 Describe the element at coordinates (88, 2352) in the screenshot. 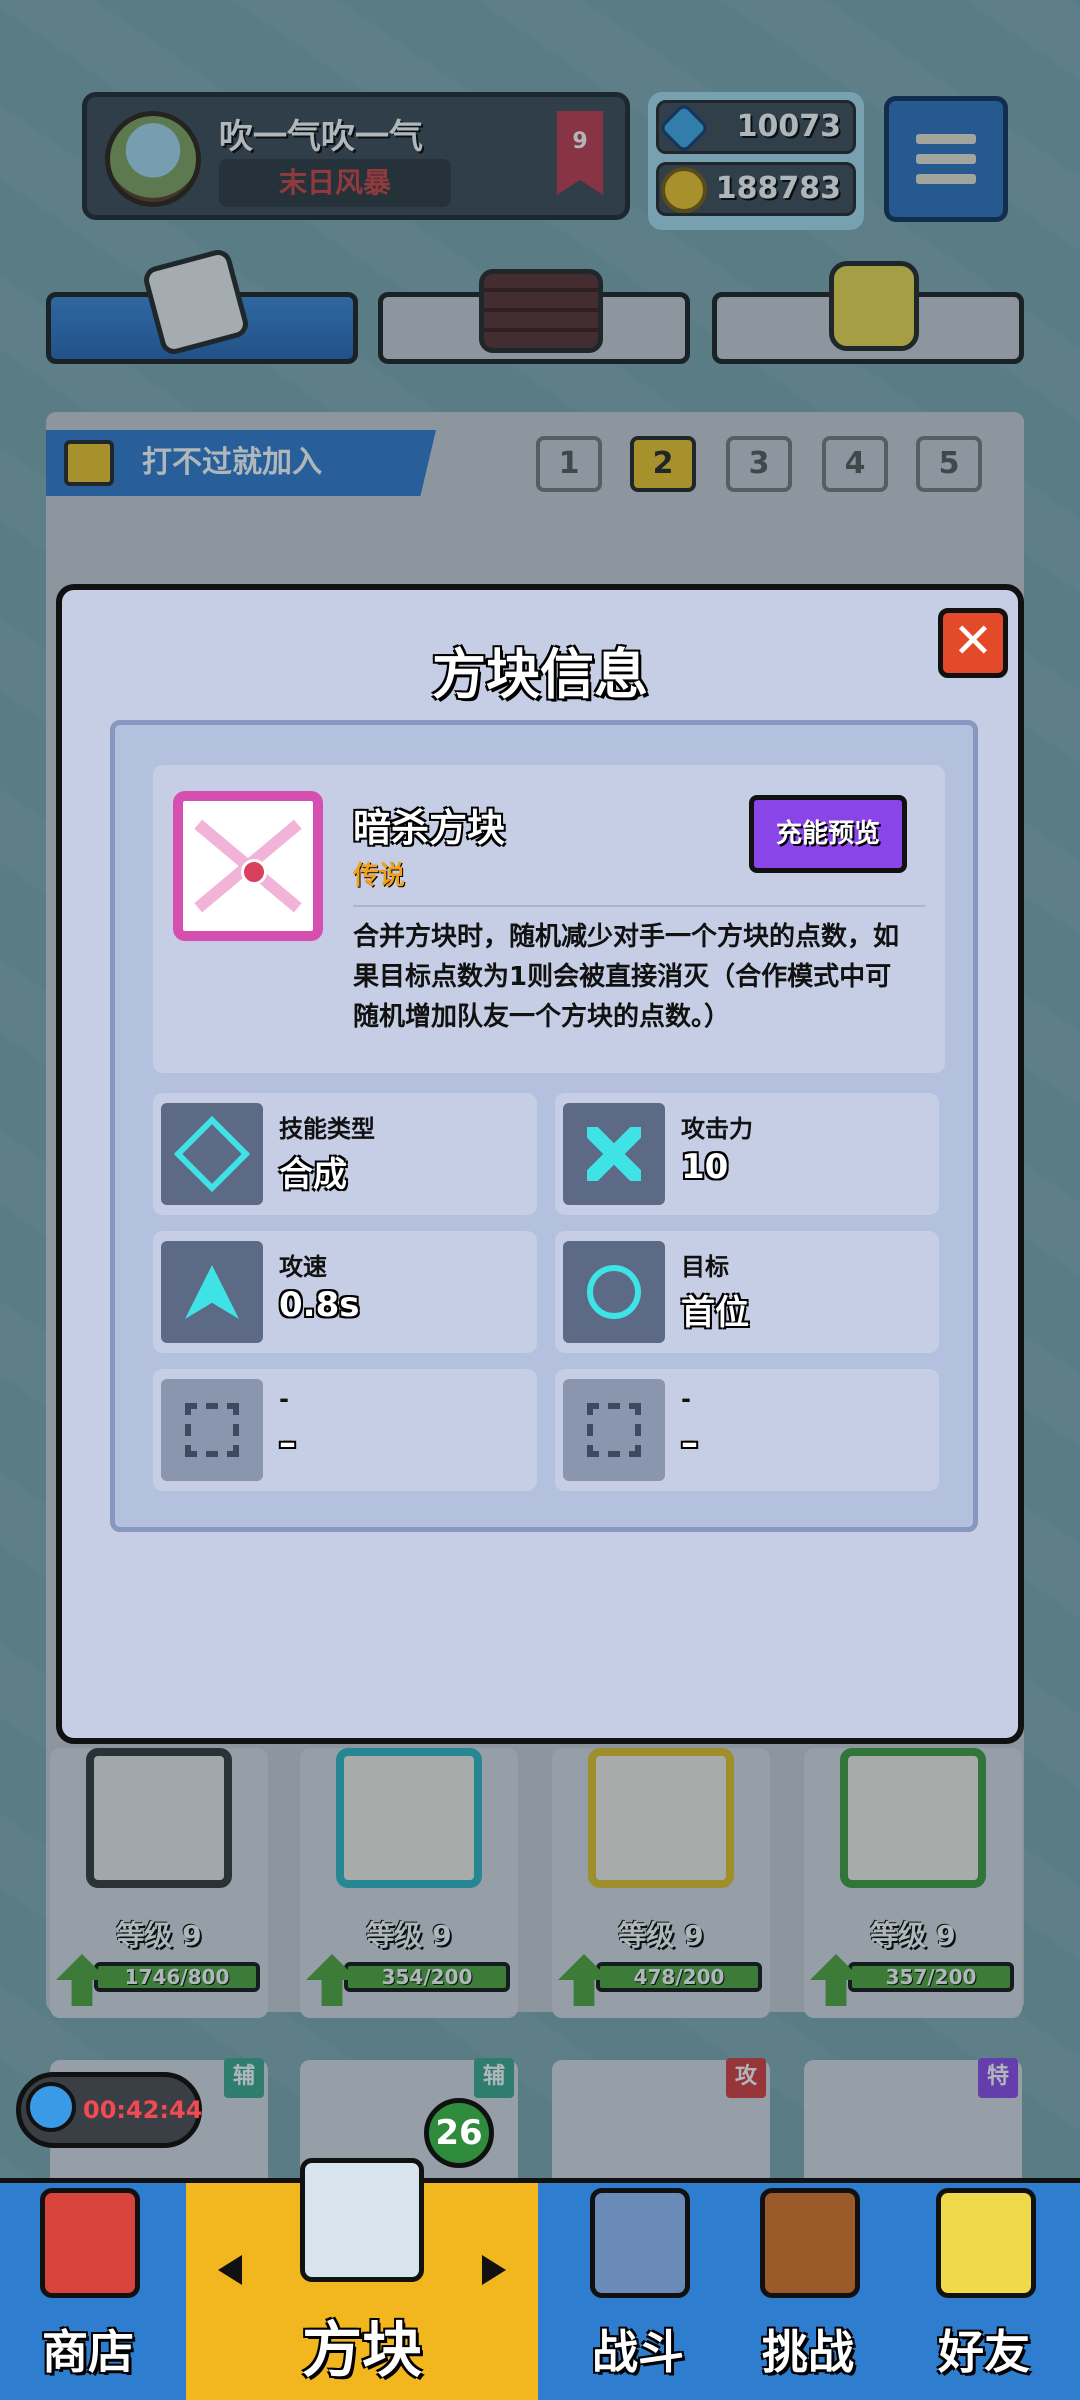

I see `nav-label: 商店` at that location.